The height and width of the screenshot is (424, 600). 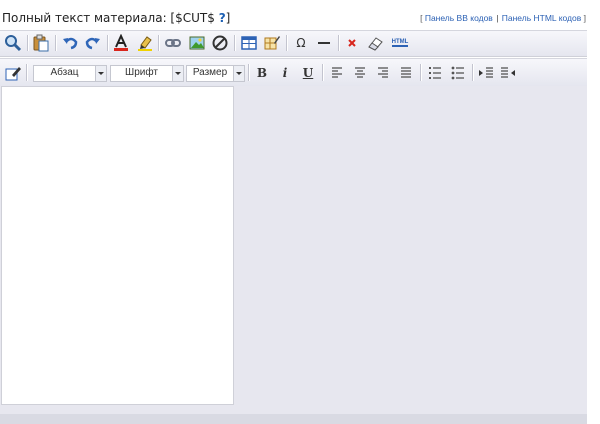 I want to click on magnifier-icon, so click(x=13, y=43).